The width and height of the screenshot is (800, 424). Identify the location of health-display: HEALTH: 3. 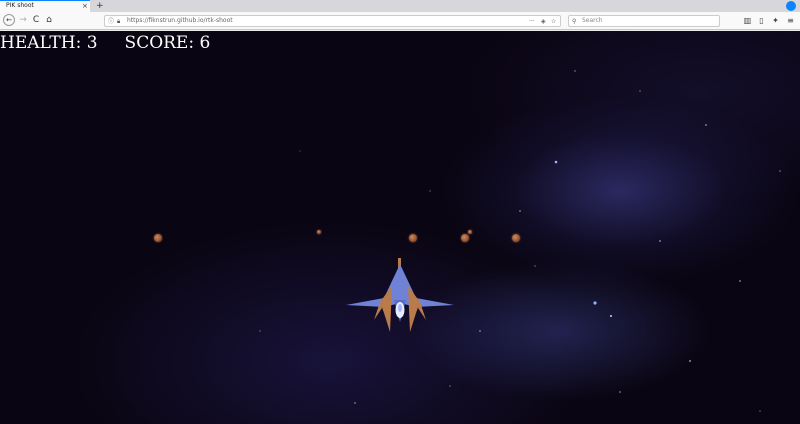
(49, 43).